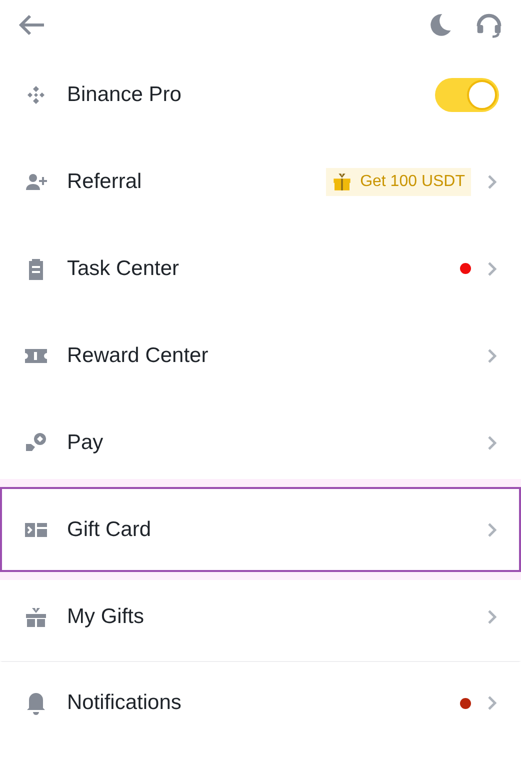 The image size is (521, 768). Describe the element at coordinates (489, 25) in the screenshot. I see `headset-icon` at that location.